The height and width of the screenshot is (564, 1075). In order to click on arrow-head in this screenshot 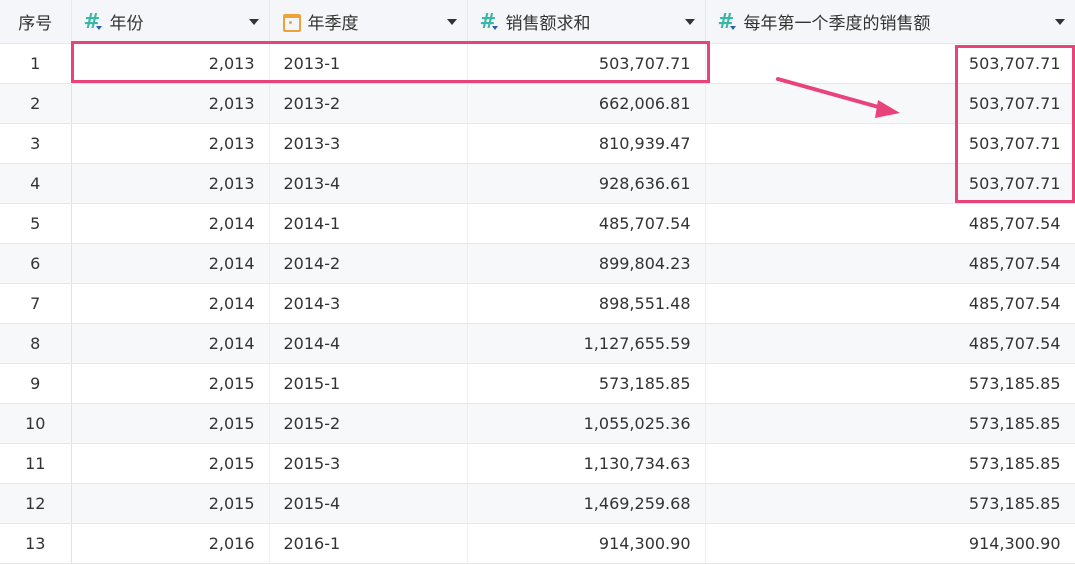, I will do `click(887, 109)`.